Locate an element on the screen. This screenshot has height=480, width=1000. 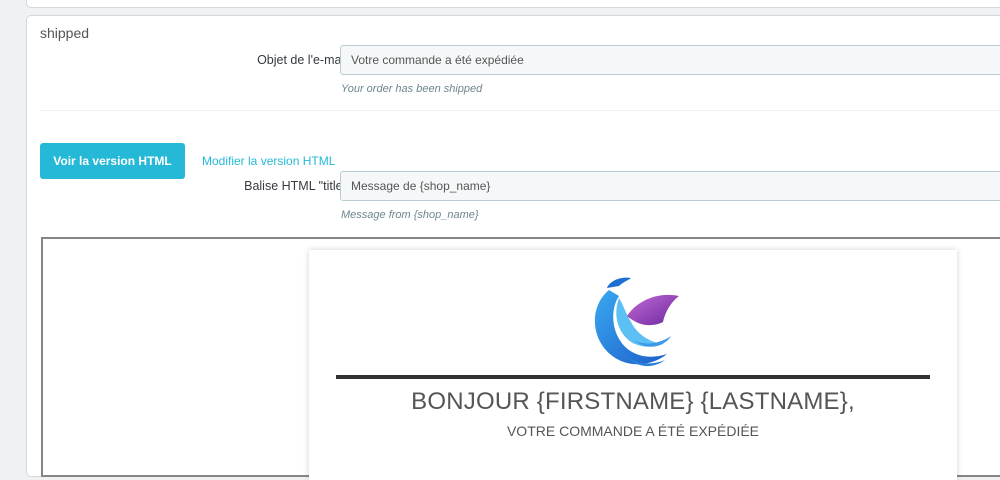
section-title: shipped is located at coordinates (65, 33).